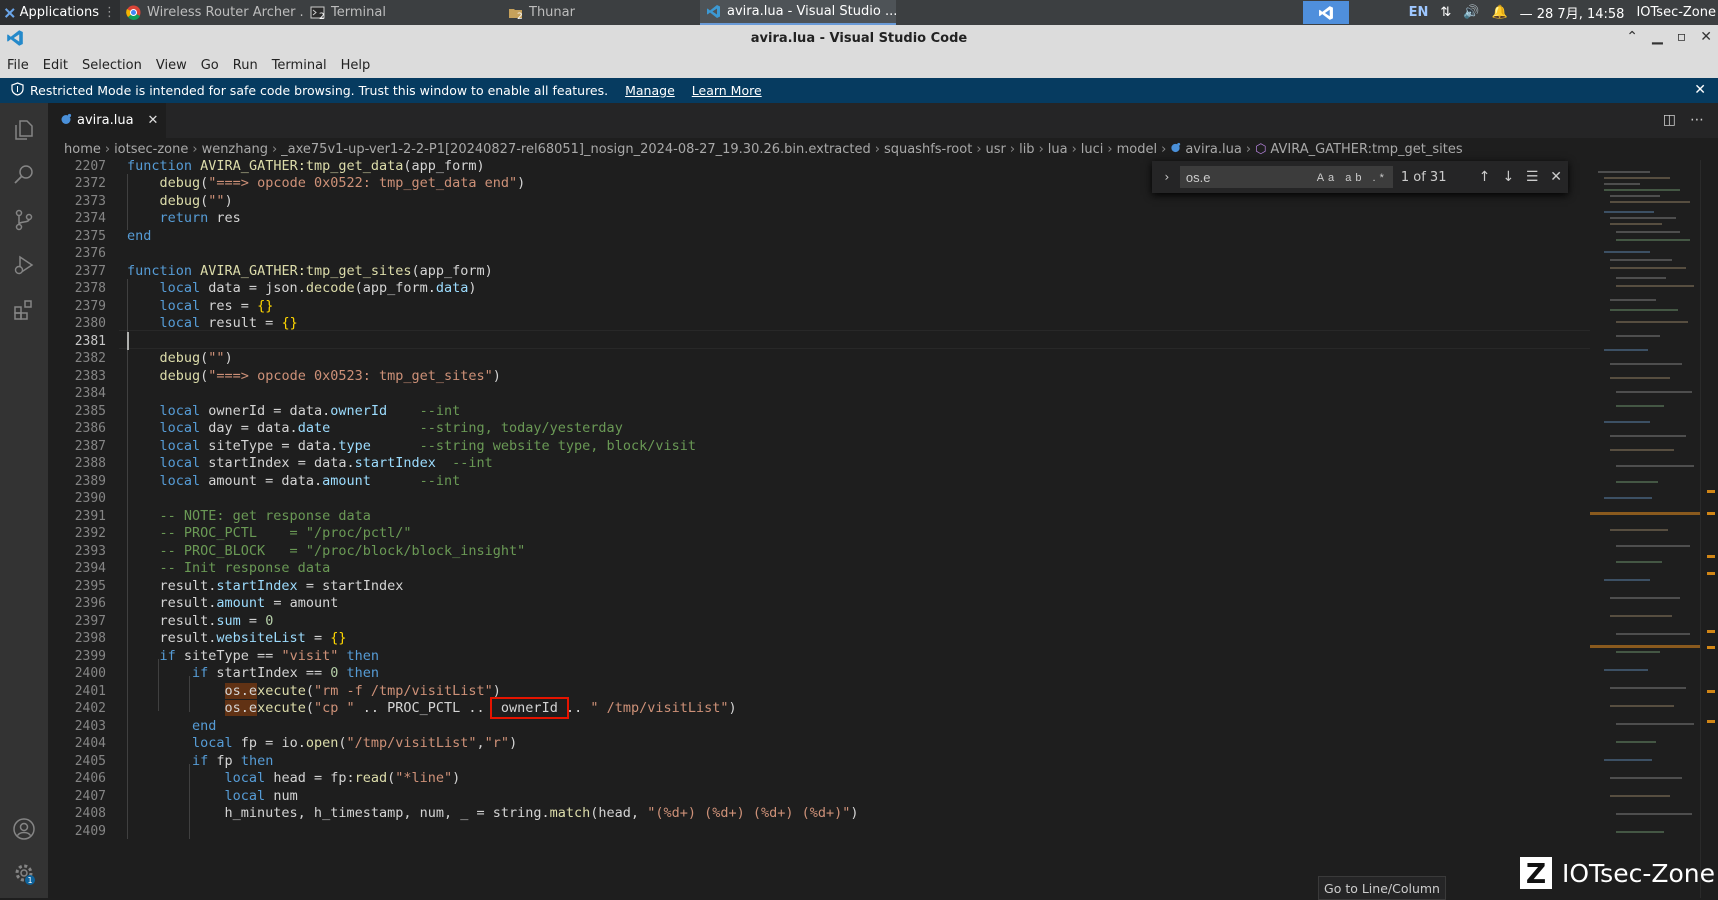  Describe the element at coordinates (1645, 502) in the screenshot. I see `minimap-code-preview` at that location.